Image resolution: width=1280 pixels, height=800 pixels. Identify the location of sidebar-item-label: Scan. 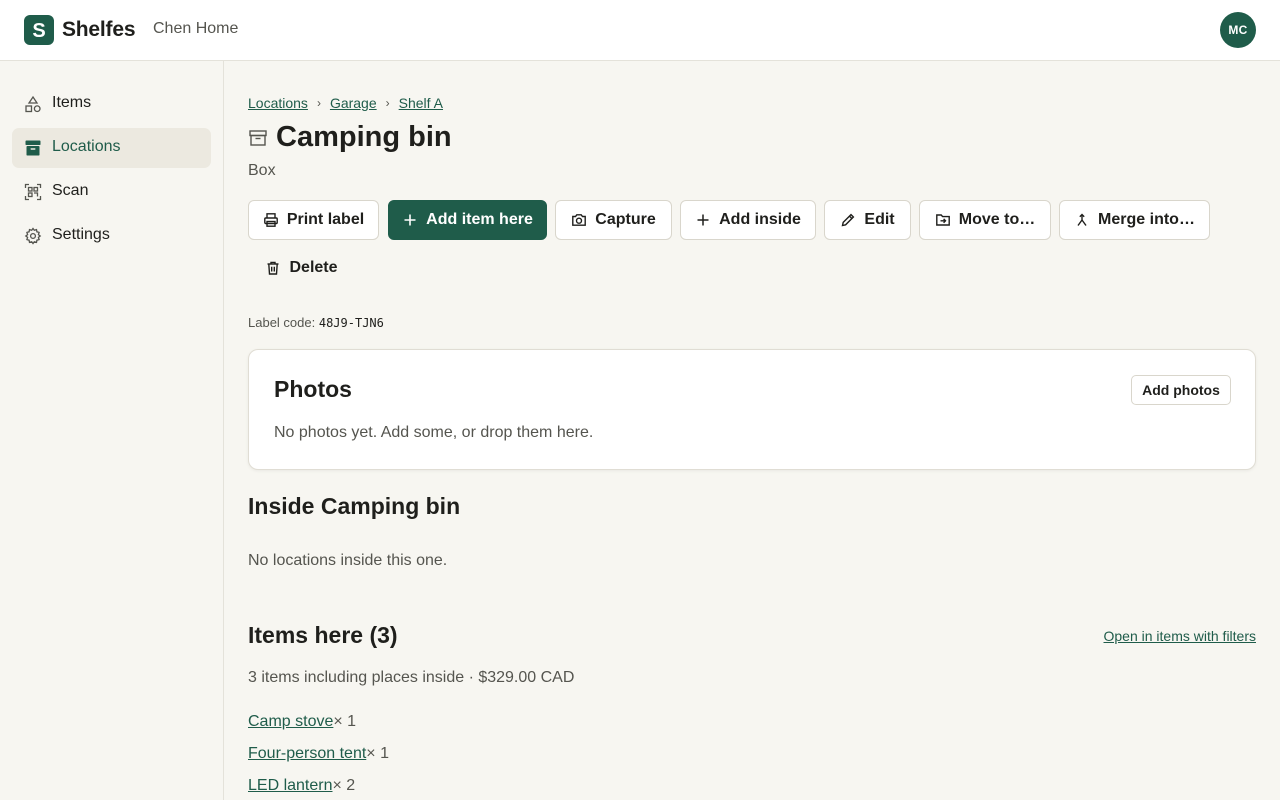
(70, 190).